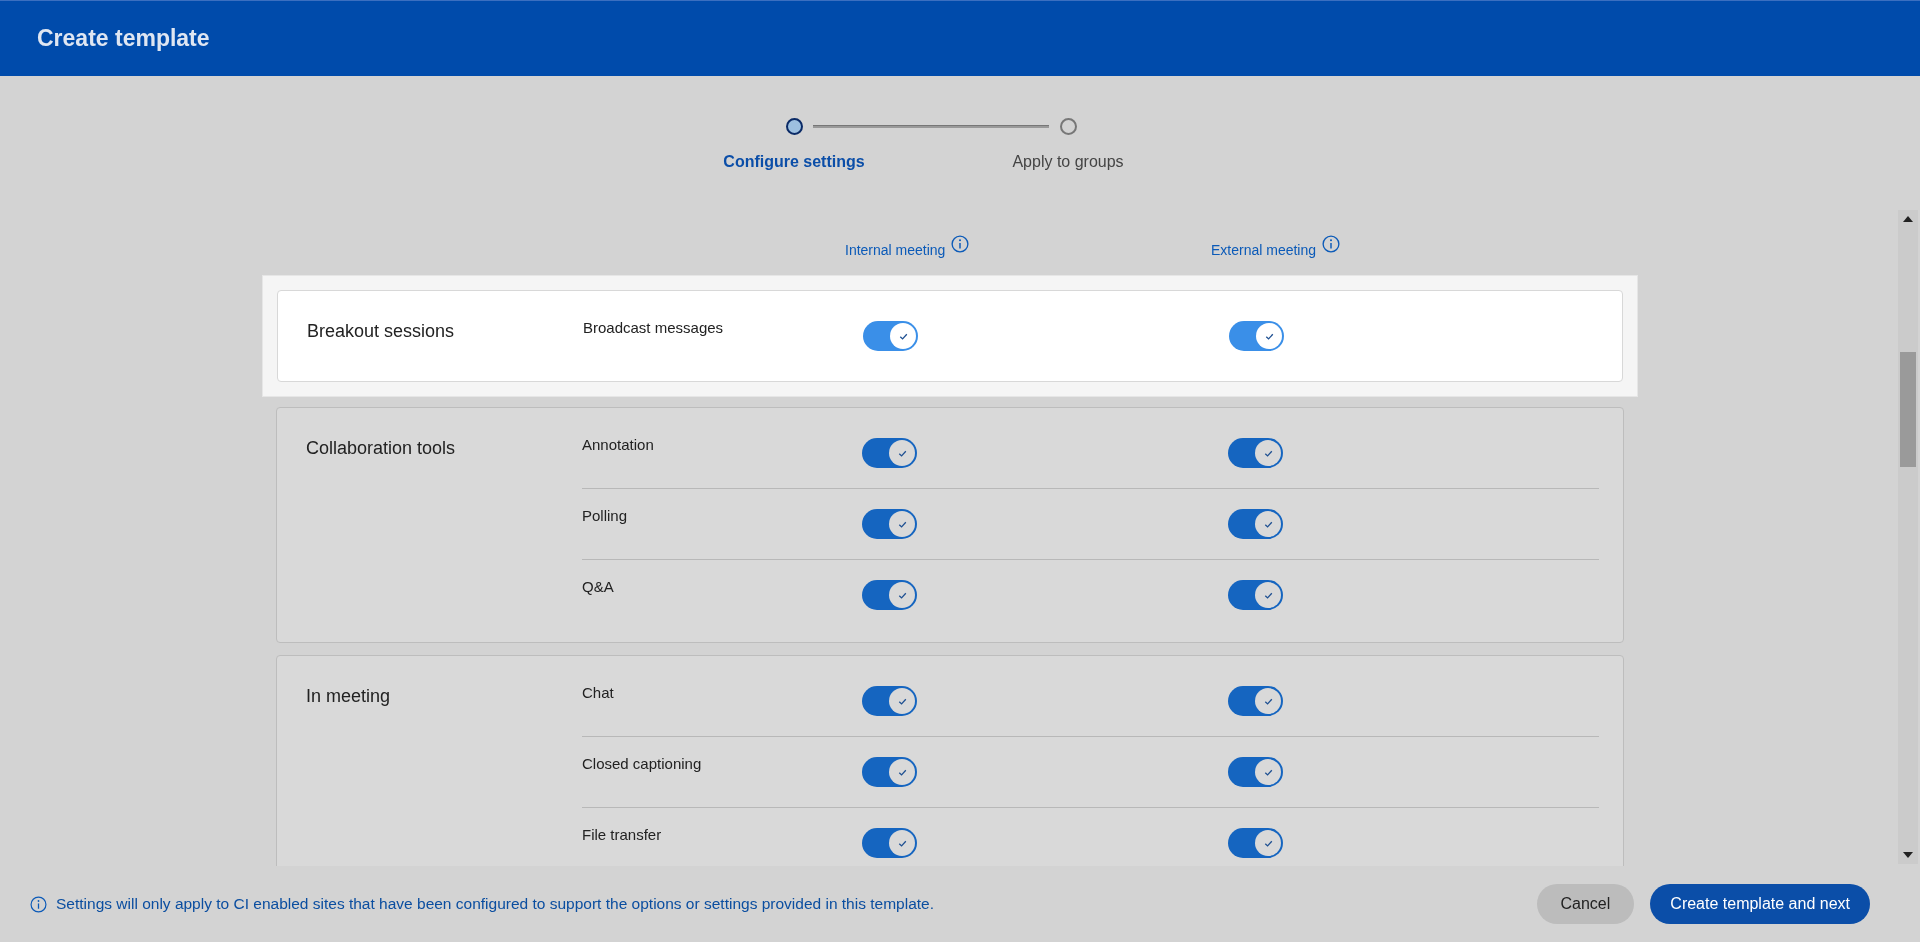 The height and width of the screenshot is (942, 1920). I want to click on setting-label: Q&A, so click(598, 586).